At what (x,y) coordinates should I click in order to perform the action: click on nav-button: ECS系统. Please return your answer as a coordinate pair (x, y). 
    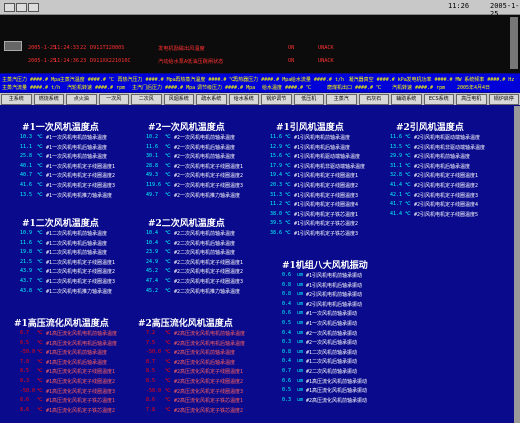
    Looking at the image, I should click on (438, 99).